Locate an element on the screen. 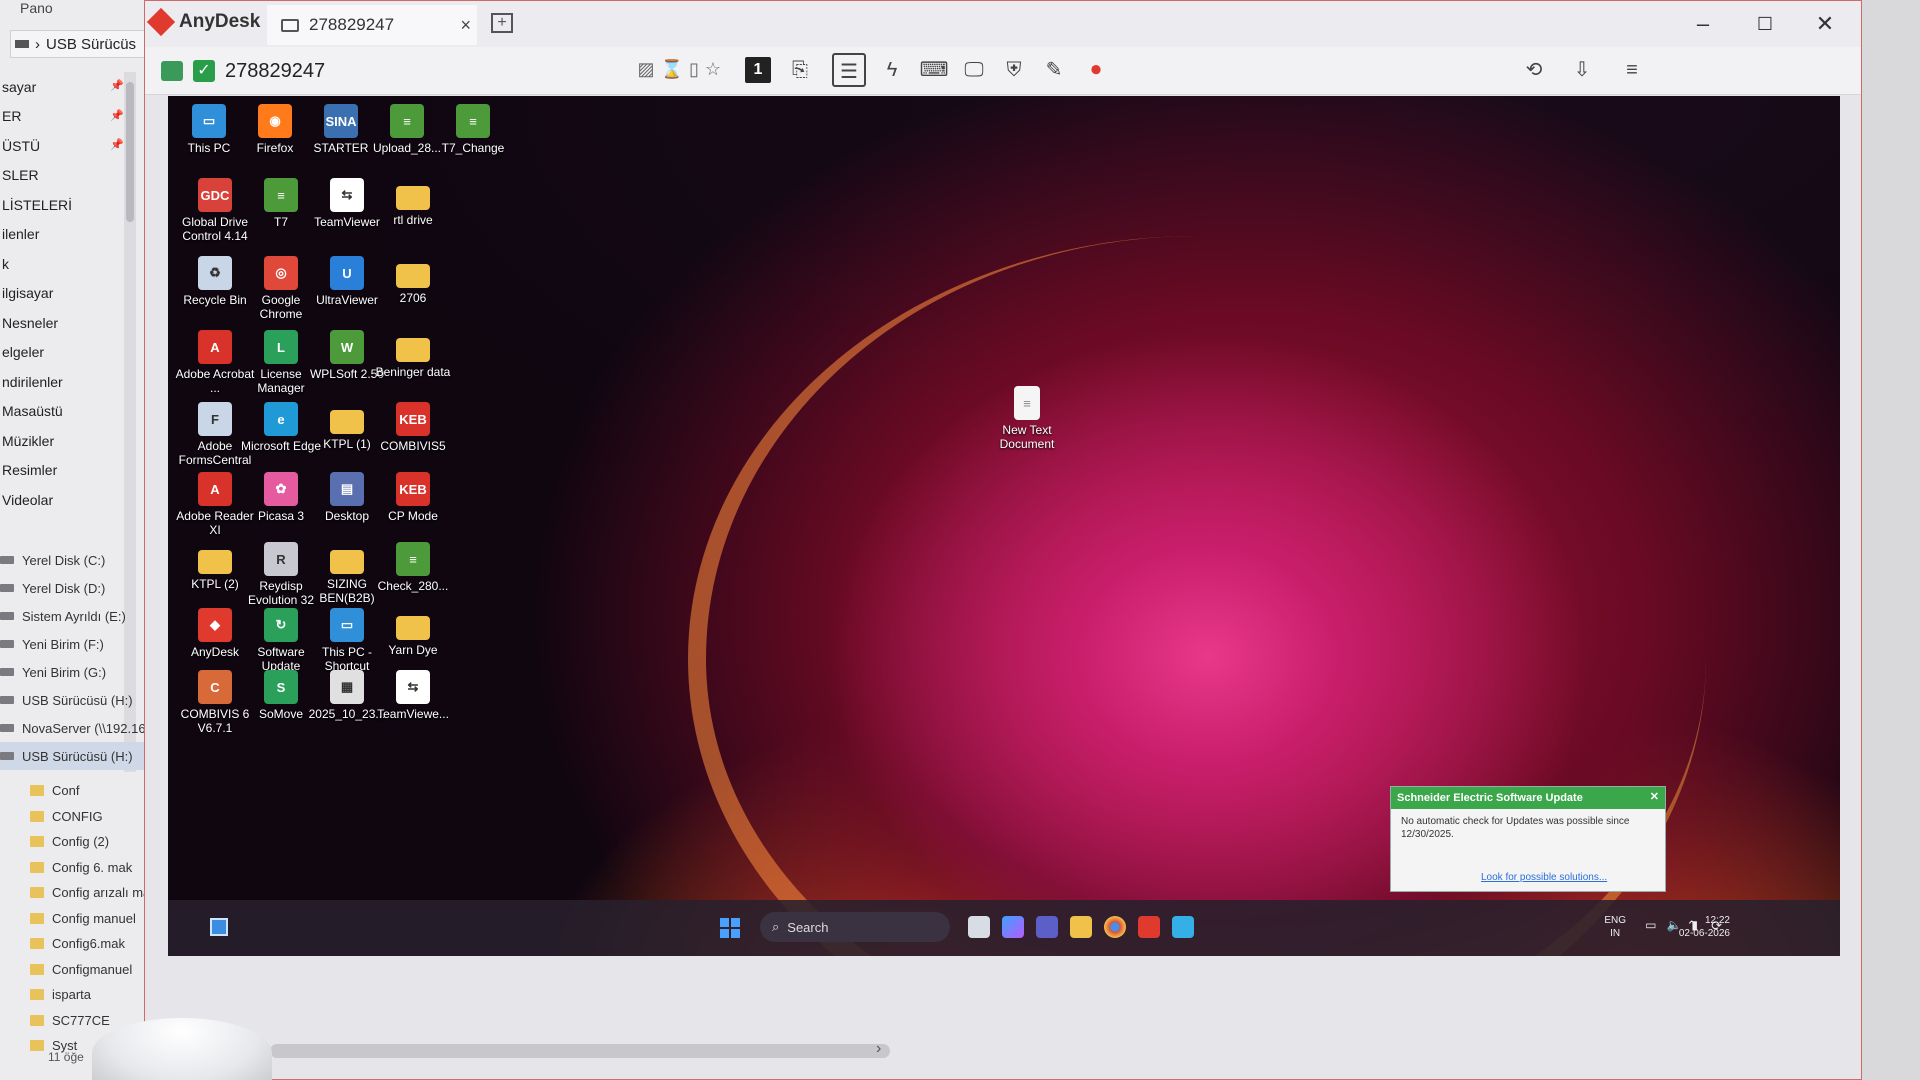 The height and width of the screenshot is (1080, 1920). language-indicator: ENG IN is located at coordinates (1615, 927).